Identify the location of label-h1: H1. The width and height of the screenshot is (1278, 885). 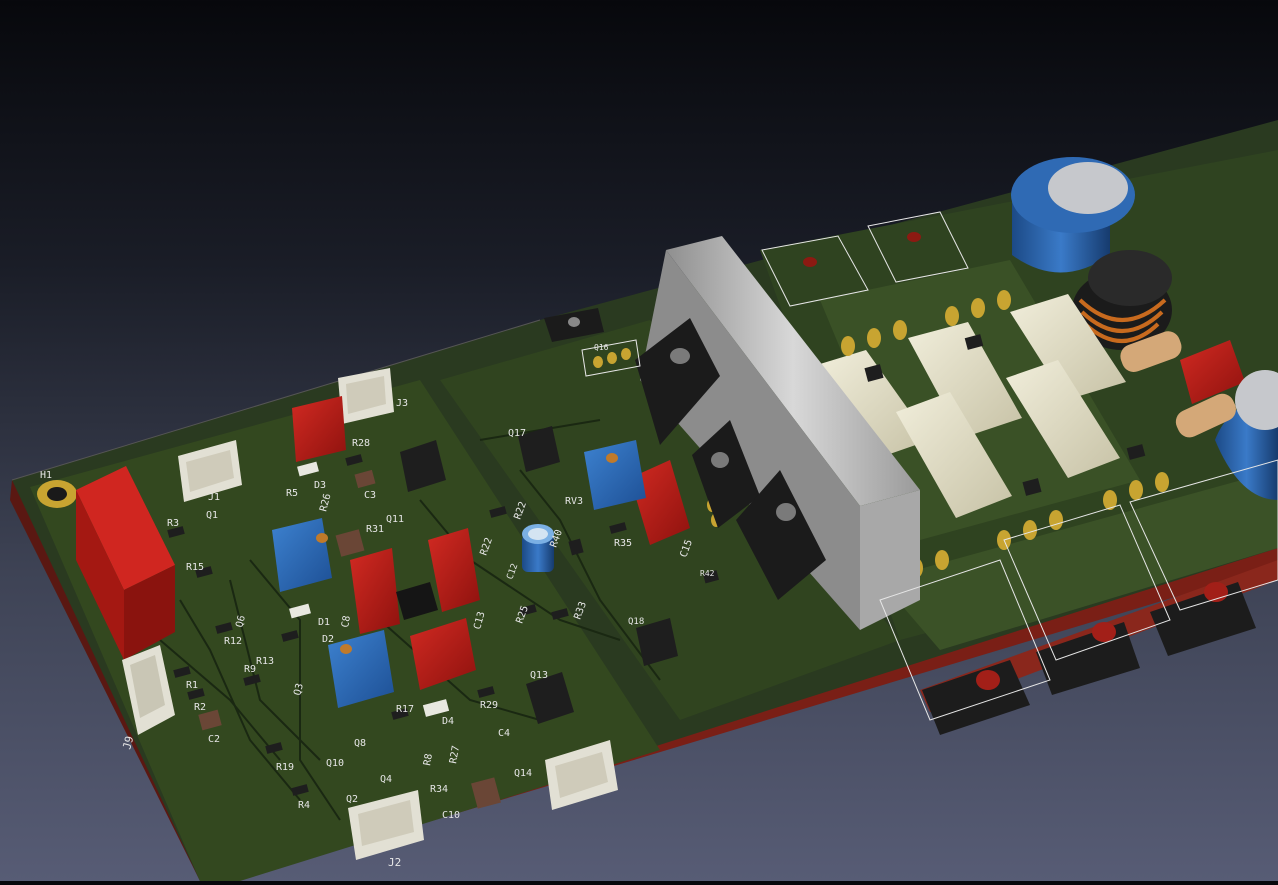
(46, 475).